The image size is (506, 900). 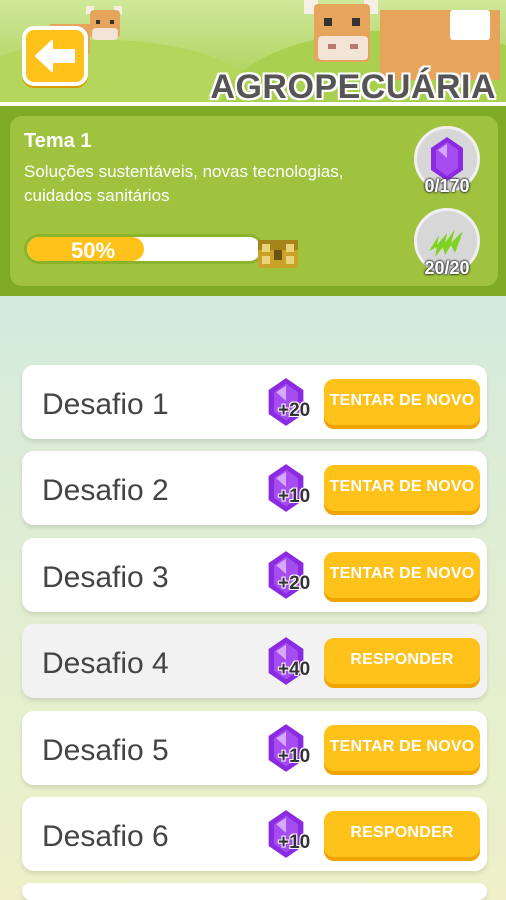 I want to click on challenge-name: Desafio 4, so click(x=105, y=663).